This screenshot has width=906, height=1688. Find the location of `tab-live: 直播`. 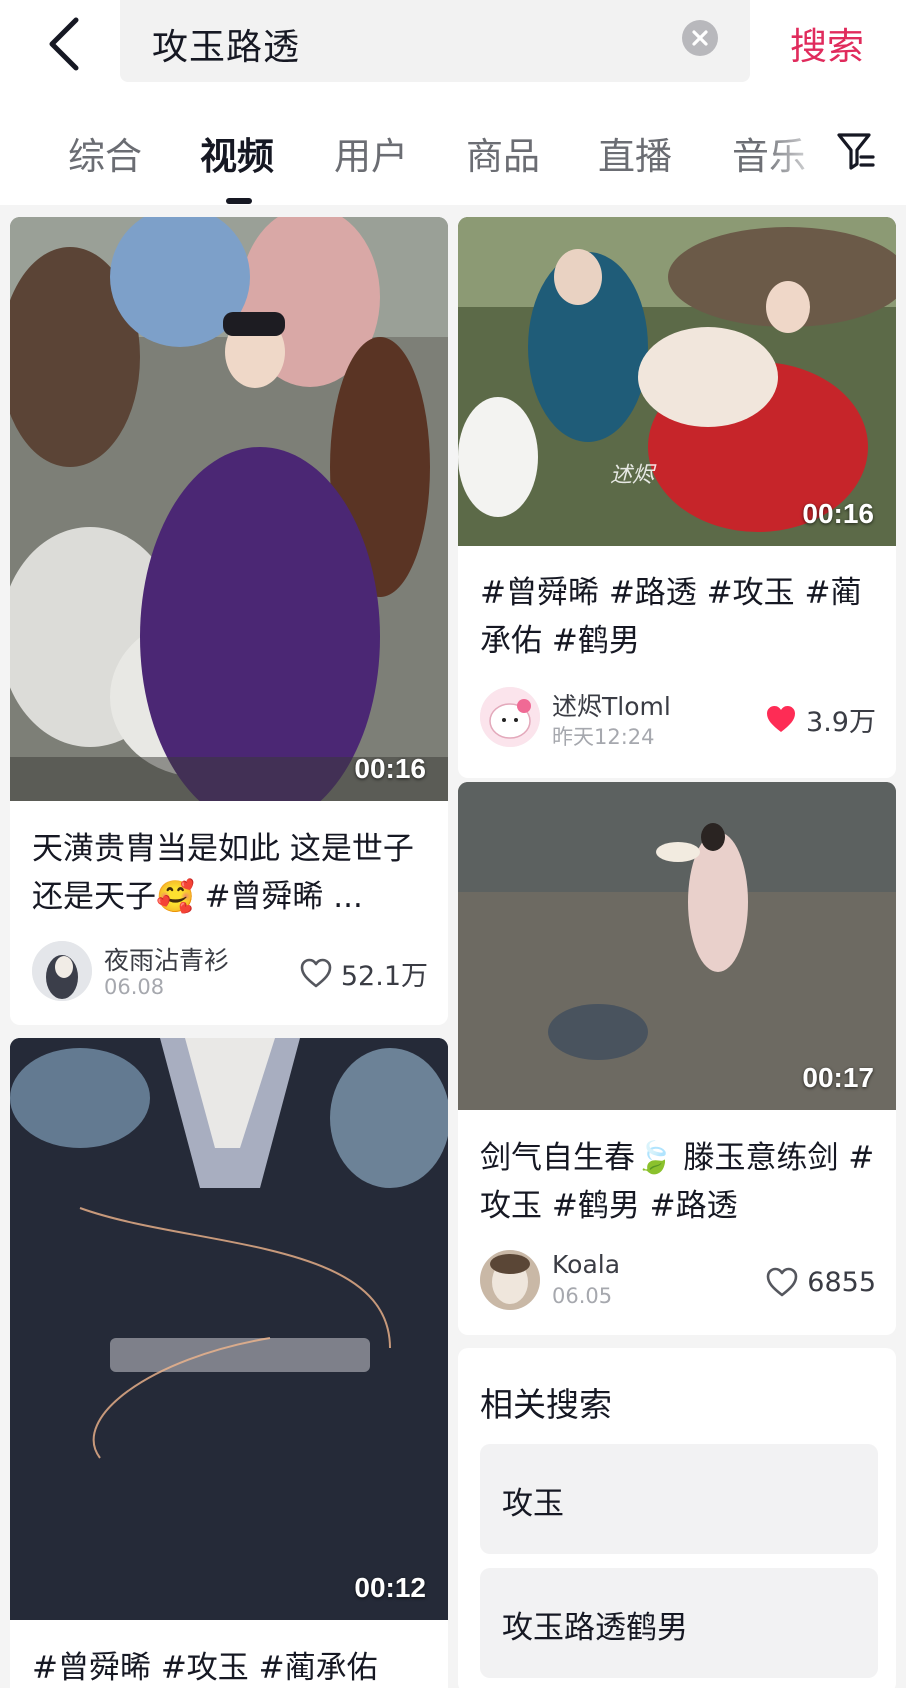

tab-live: 直播 is located at coordinates (635, 153).